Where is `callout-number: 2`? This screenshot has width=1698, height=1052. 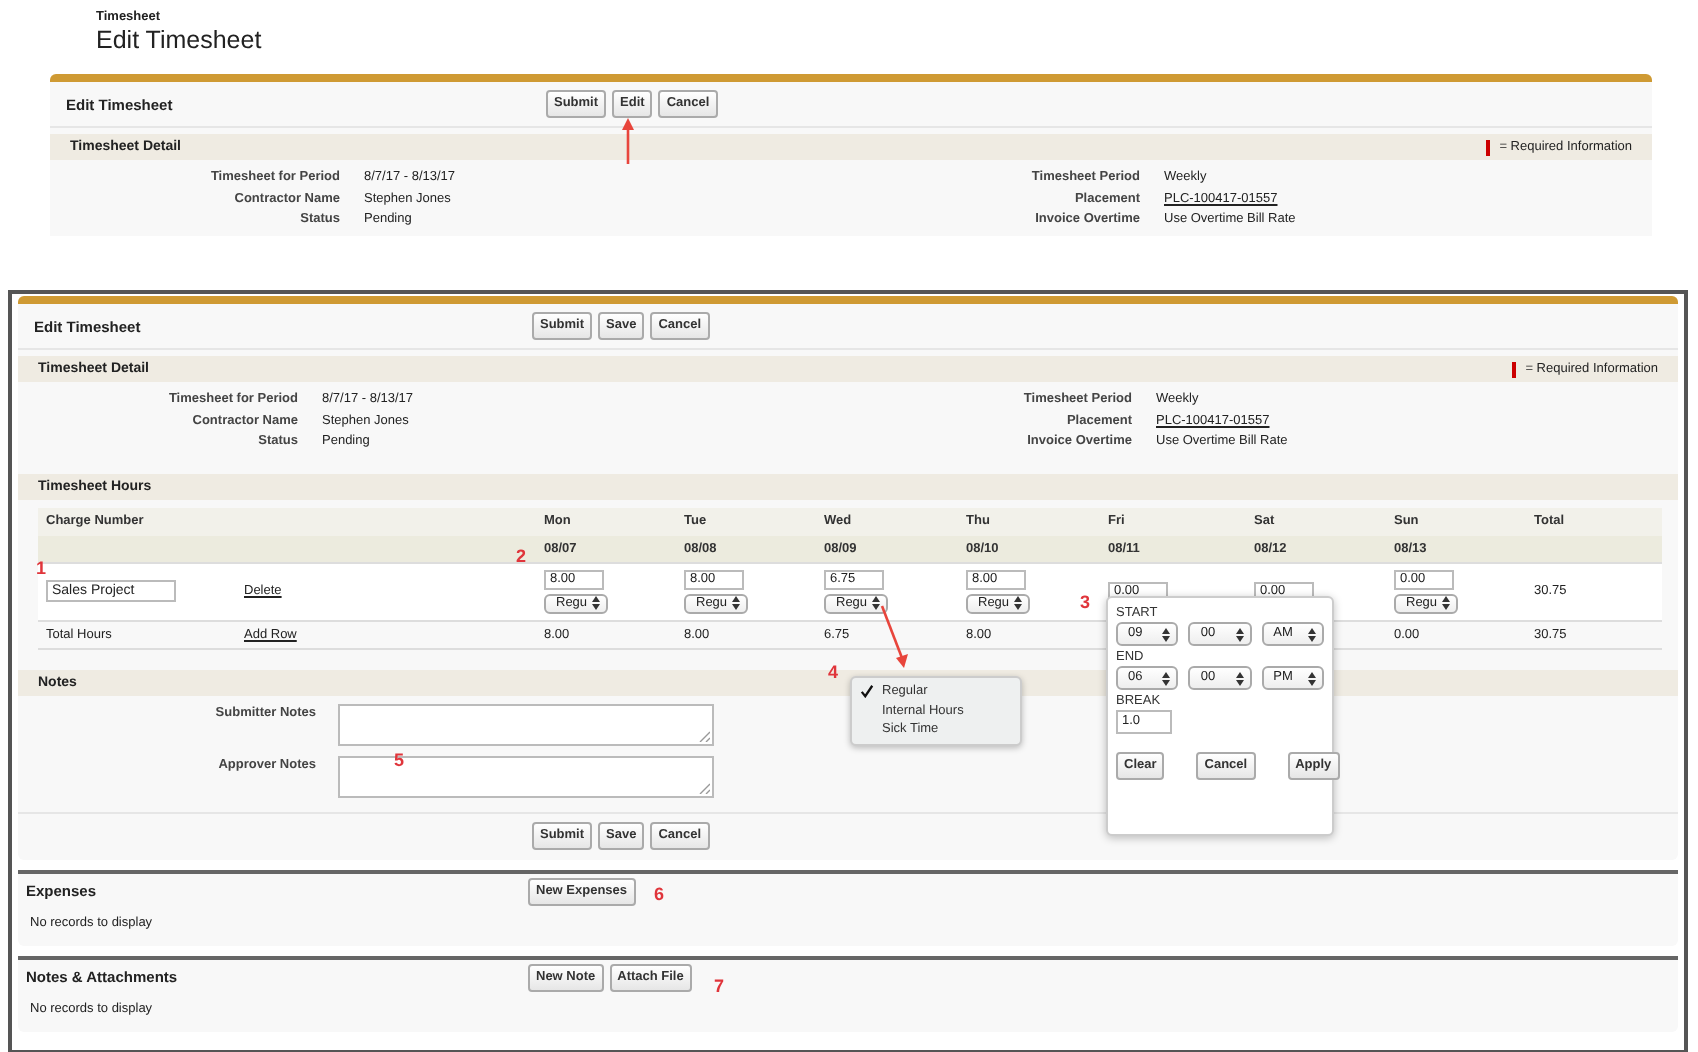
callout-number: 2 is located at coordinates (521, 556).